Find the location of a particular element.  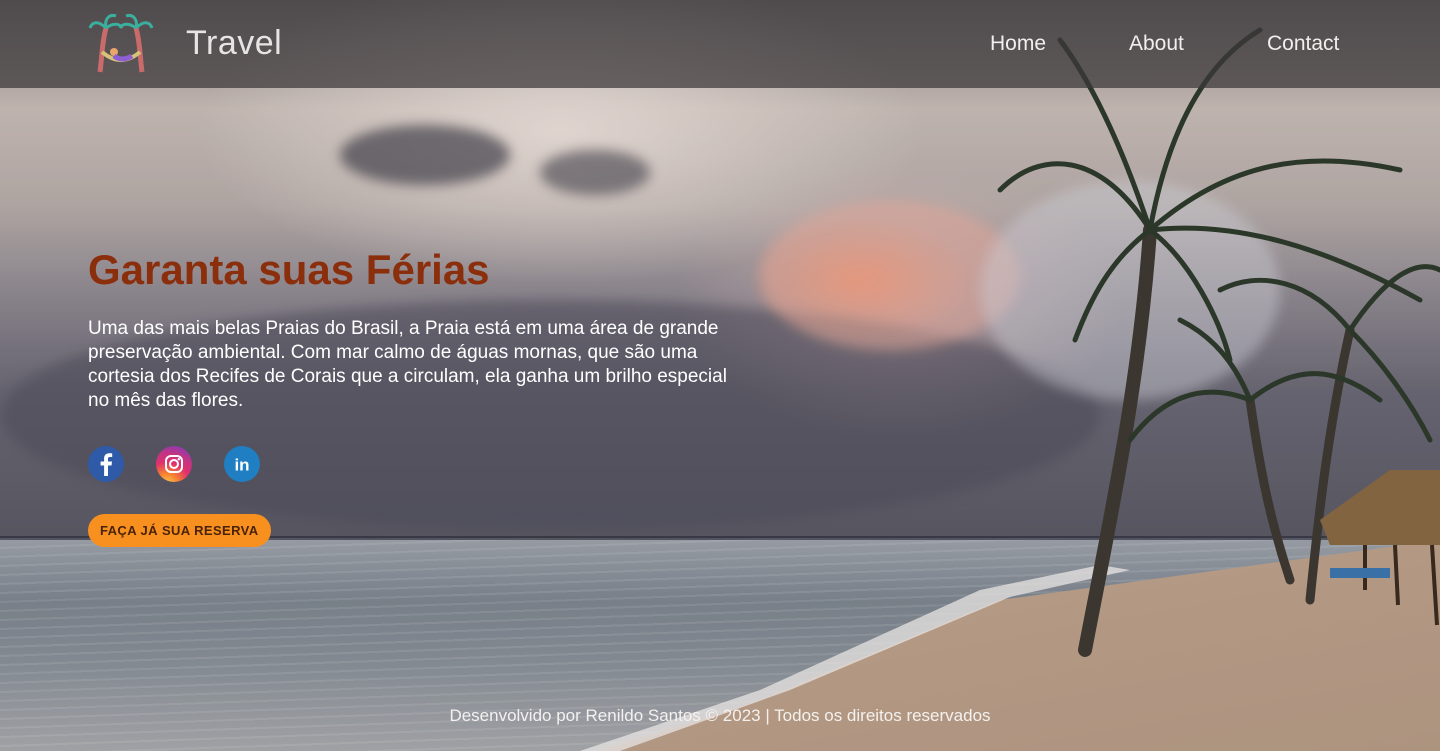

booking-cta-button: FAÇA JÁ SUA RESERVA is located at coordinates (179, 530).